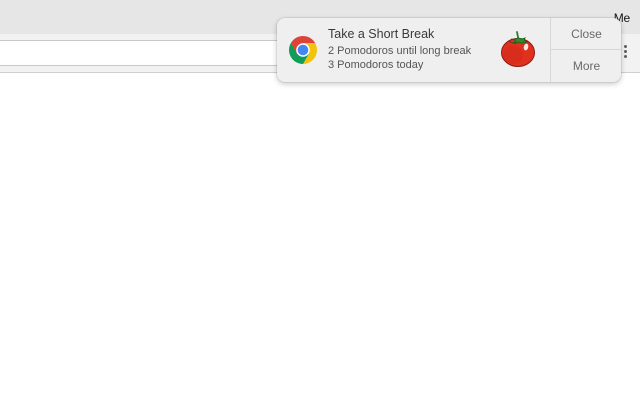 The height and width of the screenshot is (400, 640). Describe the element at coordinates (303, 50) in the screenshot. I see `chrome-icon` at that location.